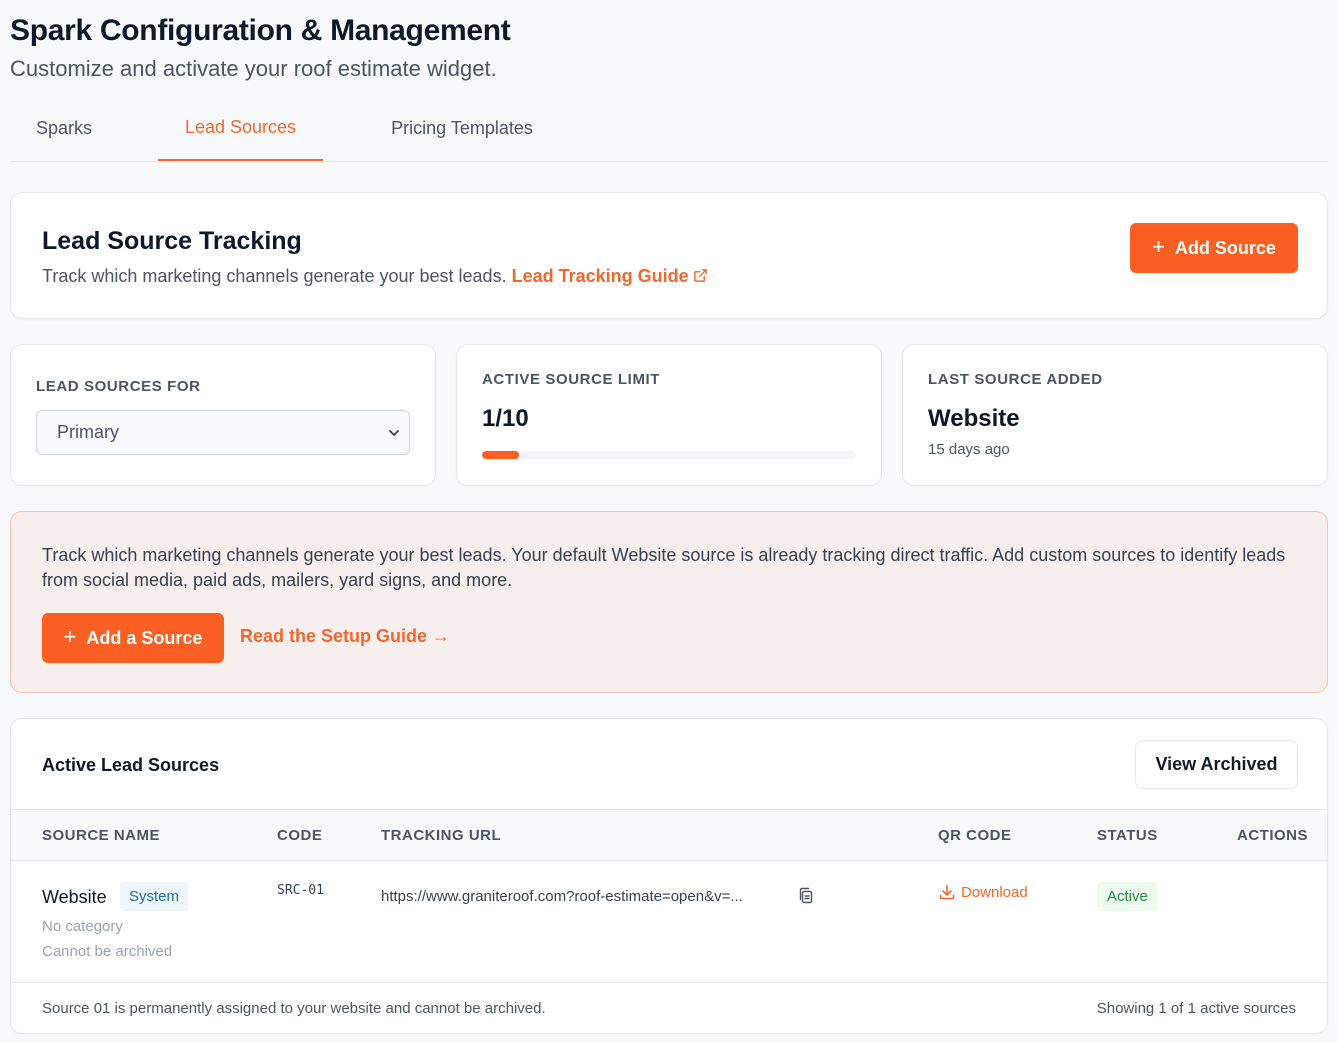  Describe the element at coordinates (571, 379) in the screenshot. I see `active-source-limit-label: Active Source Limit` at that location.